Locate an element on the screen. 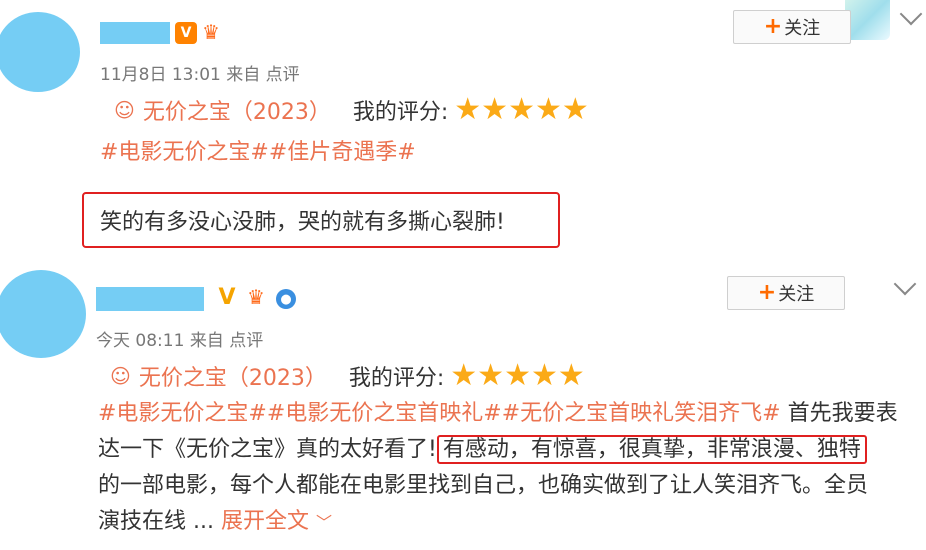 The height and width of the screenshot is (550, 926). expand-full-text-link: 展开全文 ﹀ is located at coordinates (276, 521).